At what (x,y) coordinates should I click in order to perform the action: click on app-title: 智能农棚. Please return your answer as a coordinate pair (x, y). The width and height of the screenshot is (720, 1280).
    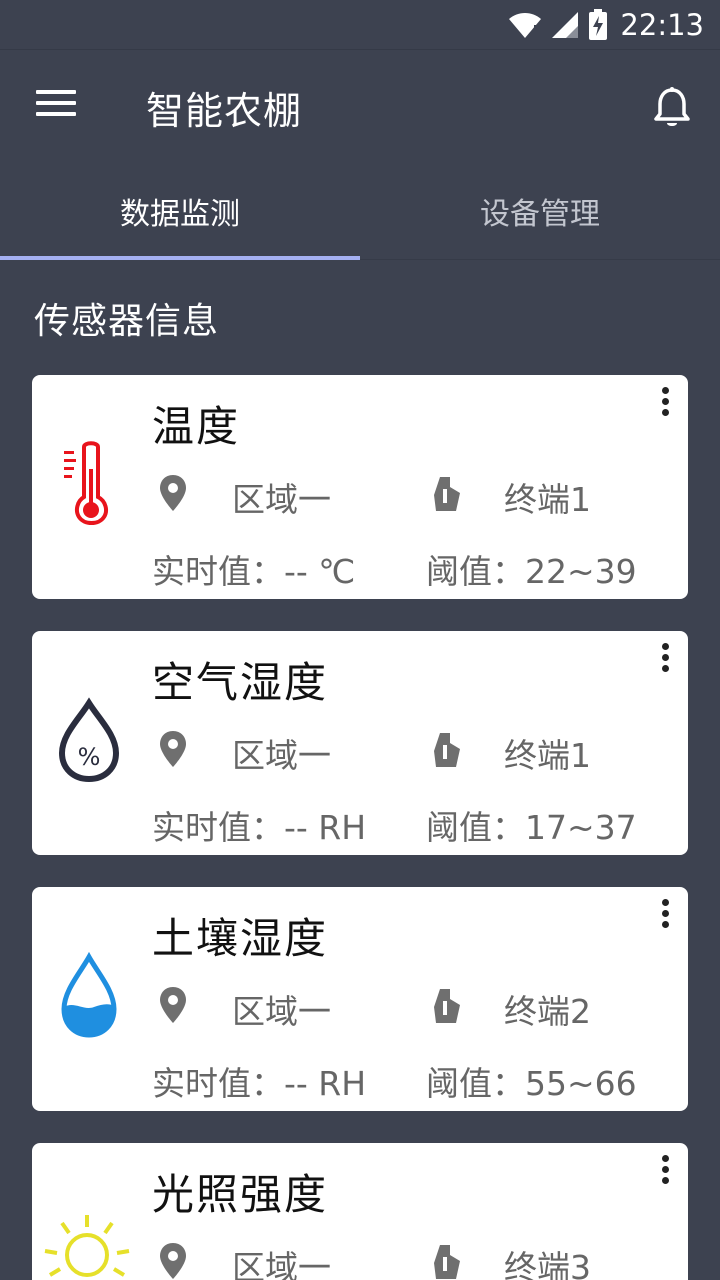
    Looking at the image, I should click on (224, 111).